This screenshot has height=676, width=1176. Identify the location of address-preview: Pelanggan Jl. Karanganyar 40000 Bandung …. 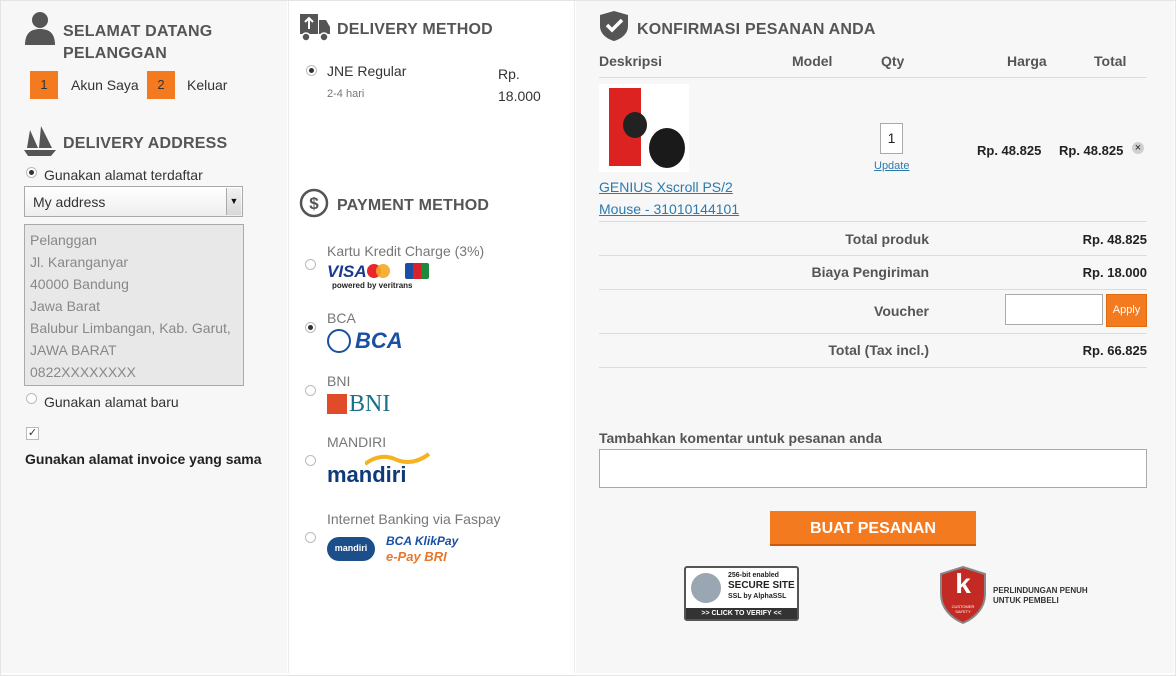
(134, 305).